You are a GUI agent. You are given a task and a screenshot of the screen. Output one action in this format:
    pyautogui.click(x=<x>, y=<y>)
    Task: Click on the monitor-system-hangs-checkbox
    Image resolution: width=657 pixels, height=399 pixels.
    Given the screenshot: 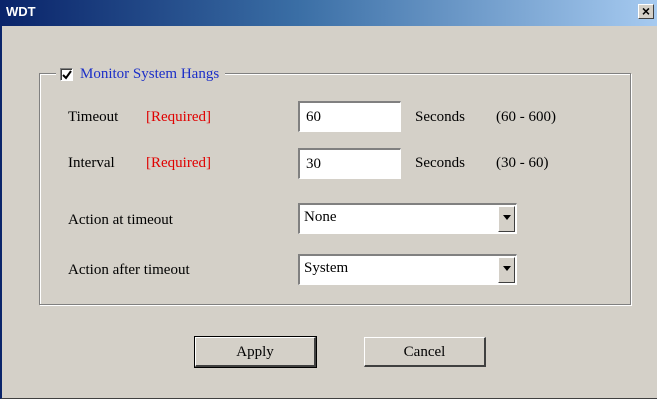 What is the action you would take?
    pyautogui.click(x=66, y=74)
    